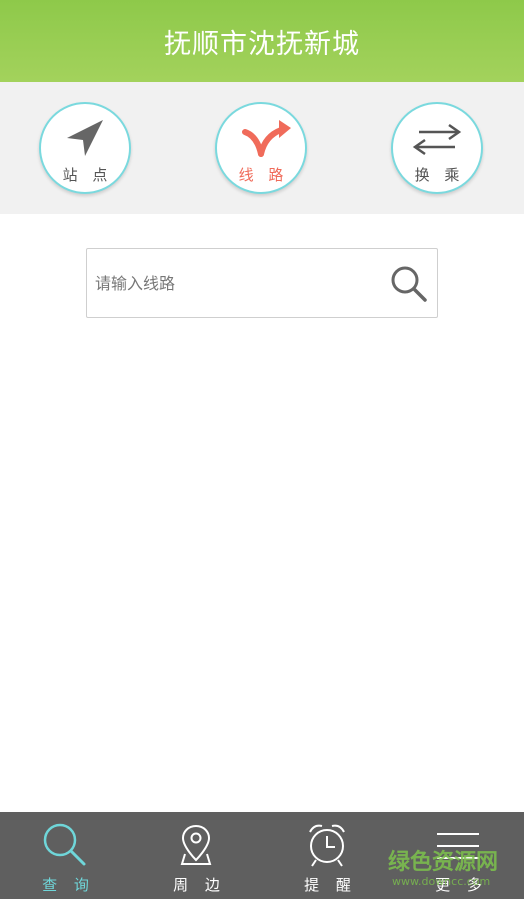  I want to click on mode-label-stops: 站 点, so click(87, 175).